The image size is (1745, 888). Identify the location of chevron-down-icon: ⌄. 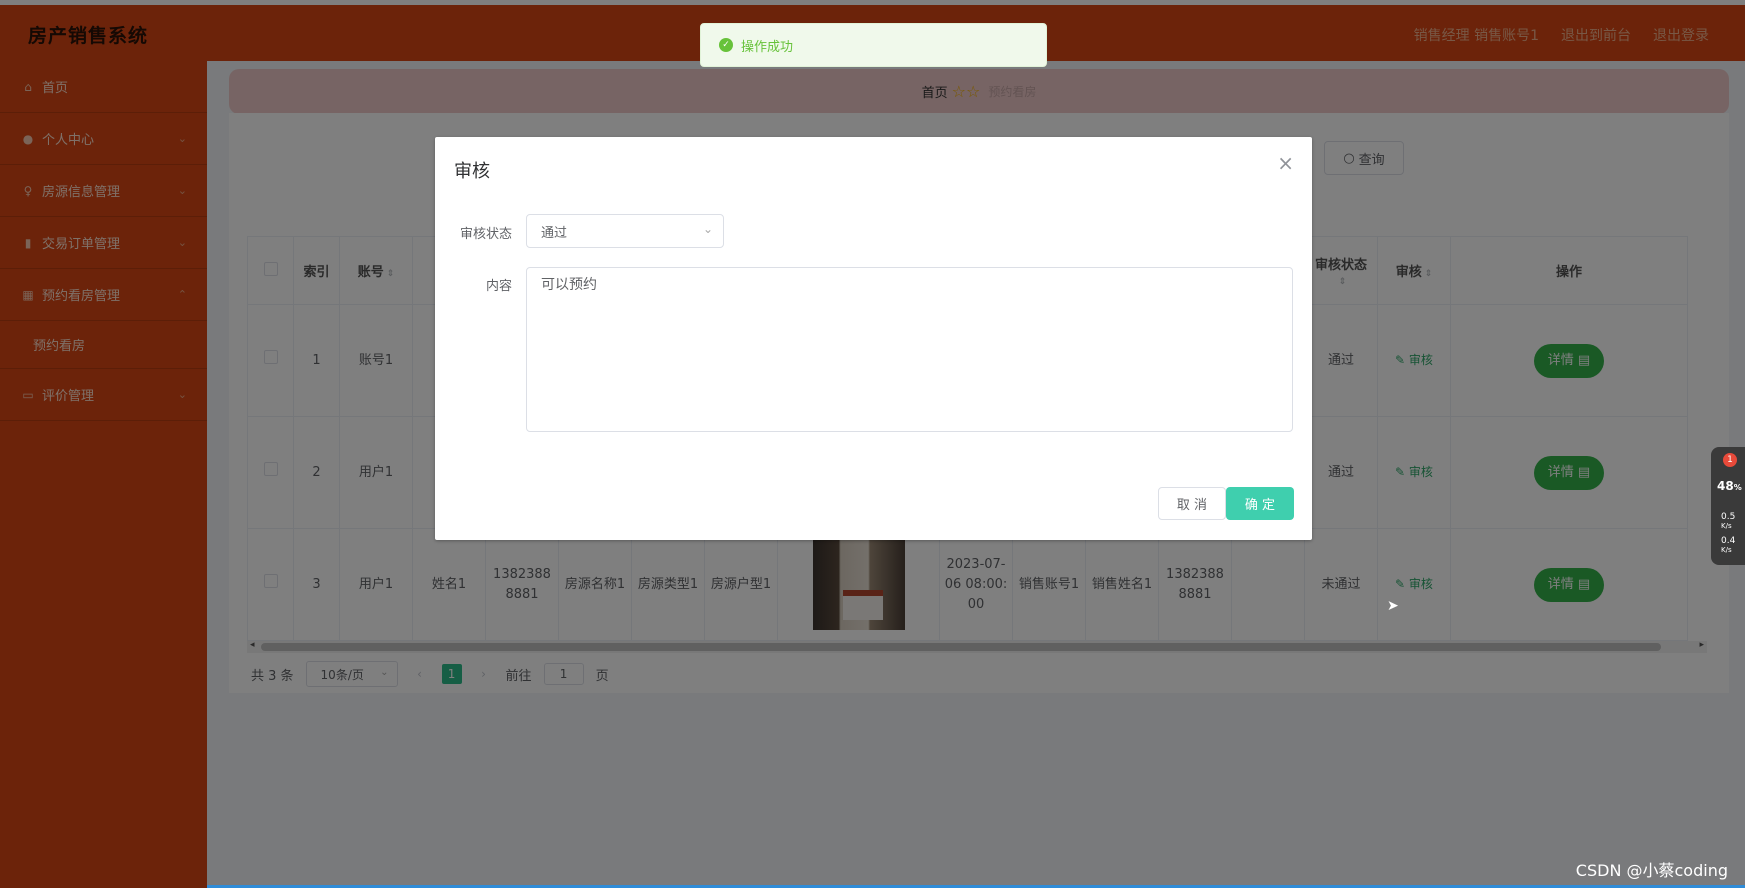
(707, 229).